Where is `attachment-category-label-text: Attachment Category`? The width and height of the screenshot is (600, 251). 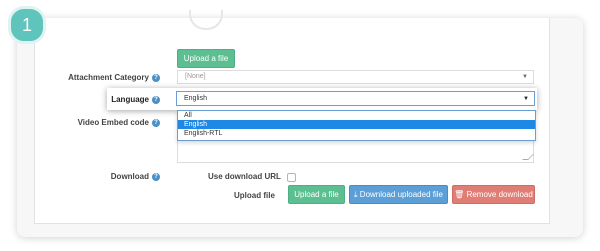
attachment-category-label-text: Attachment Category is located at coordinates (108, 77).